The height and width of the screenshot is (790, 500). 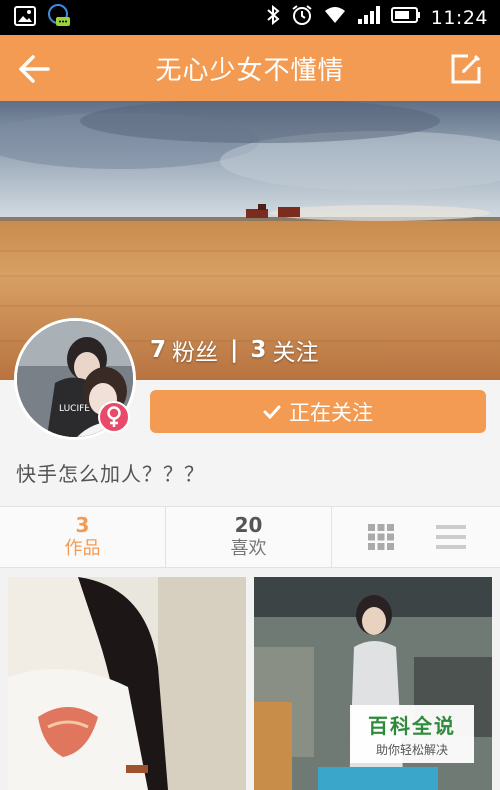 What do you see at coordinates (258, 350) in the screenshot?
I see `following-count: 3` at bounding box center [258, 350].